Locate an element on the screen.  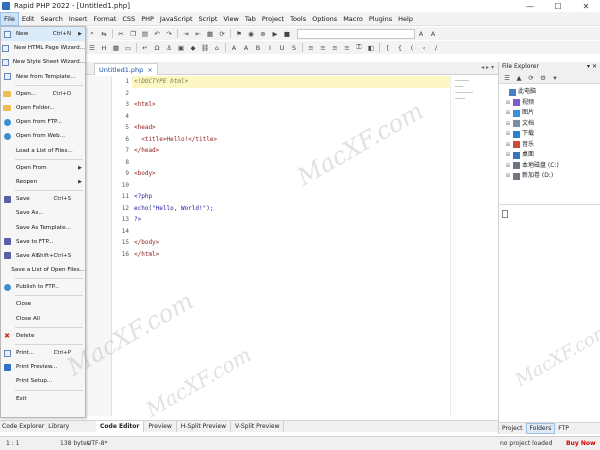
menu-project: Project is located at coordinates (273, 19).